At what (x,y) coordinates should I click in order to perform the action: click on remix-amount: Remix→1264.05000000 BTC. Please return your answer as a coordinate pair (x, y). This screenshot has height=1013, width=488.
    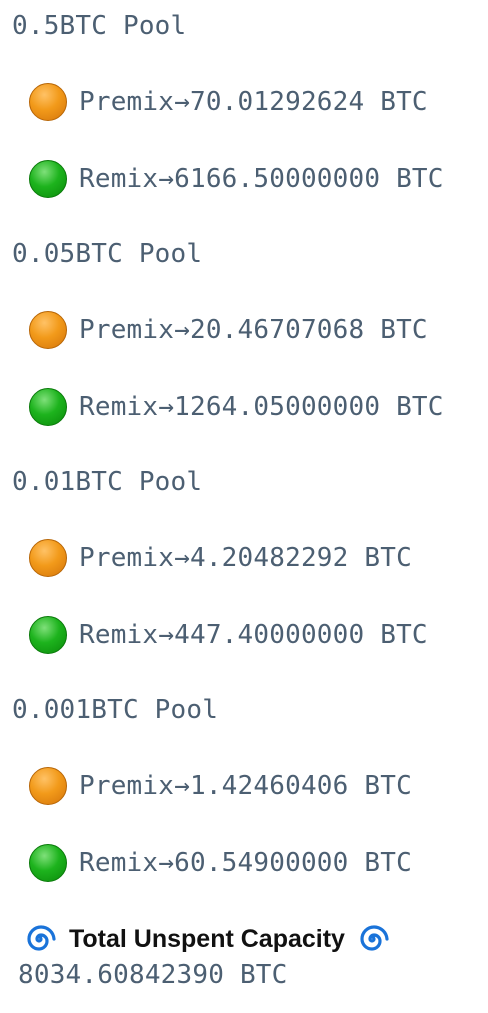
    Looking at the image, I should click on (261, 407).